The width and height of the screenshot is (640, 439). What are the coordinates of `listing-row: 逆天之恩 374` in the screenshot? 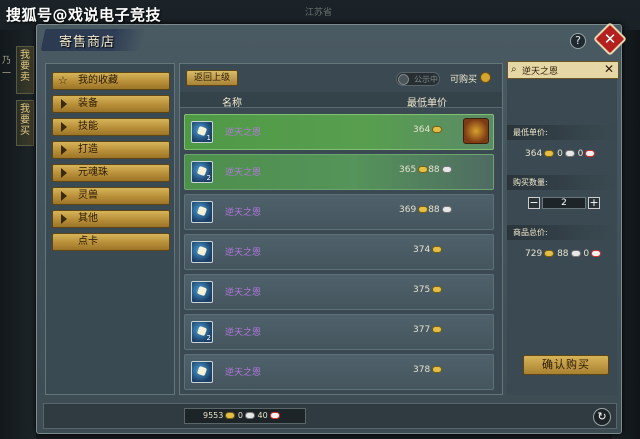 It's located at (339, 252).